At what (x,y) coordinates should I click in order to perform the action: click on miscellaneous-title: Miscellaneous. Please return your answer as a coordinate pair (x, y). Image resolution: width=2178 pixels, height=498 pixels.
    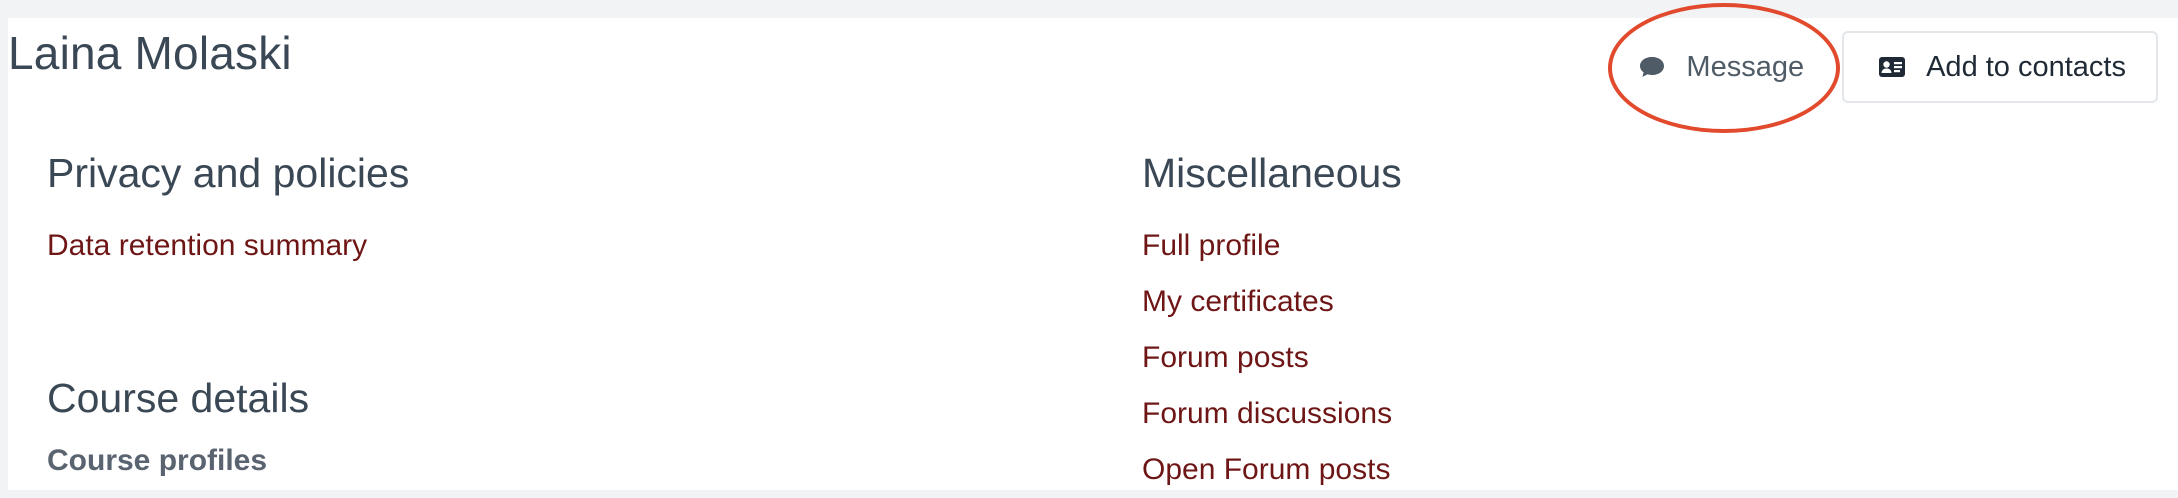
    Looking at the image, I should click on (1272, 173).